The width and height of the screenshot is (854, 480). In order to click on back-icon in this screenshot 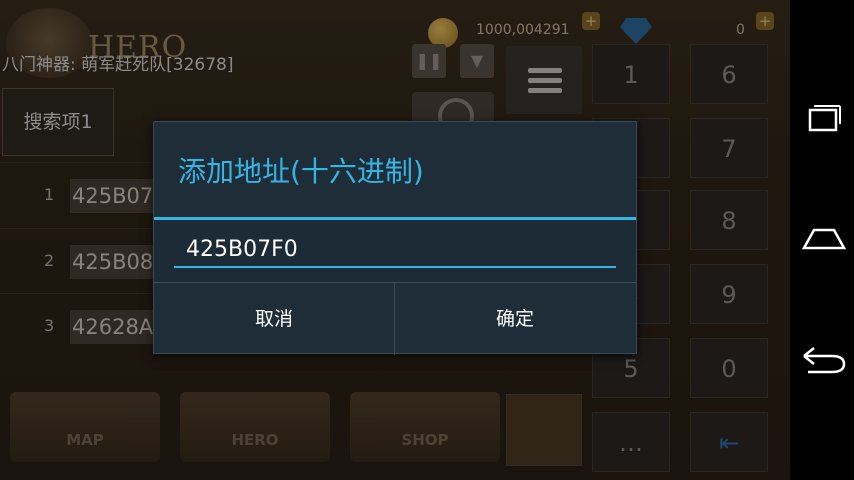, I will do `click(824, 360)`.